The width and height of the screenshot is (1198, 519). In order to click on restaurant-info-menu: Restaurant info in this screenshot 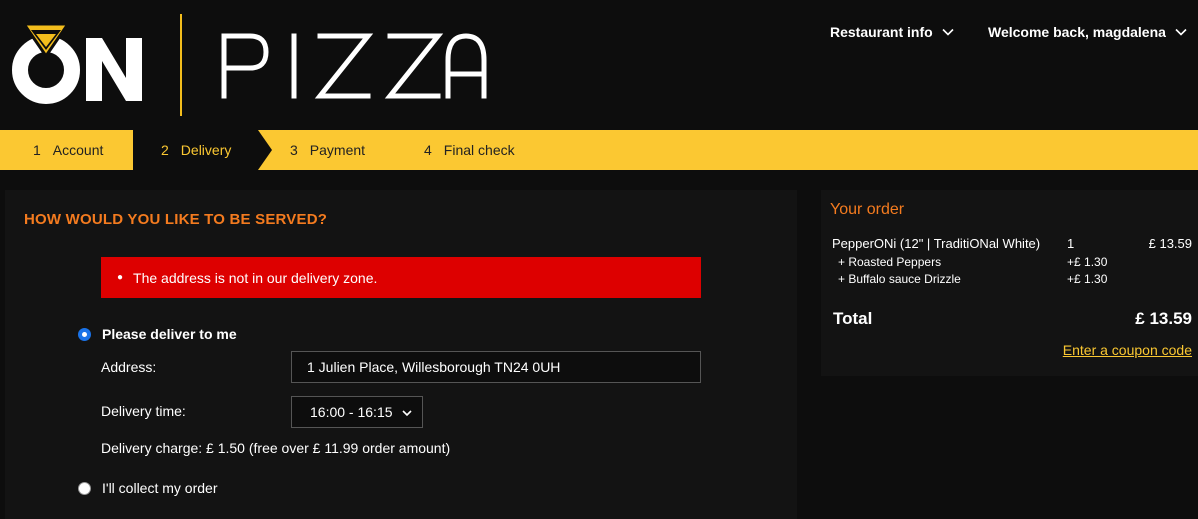, I will do `click(892, 32)`.